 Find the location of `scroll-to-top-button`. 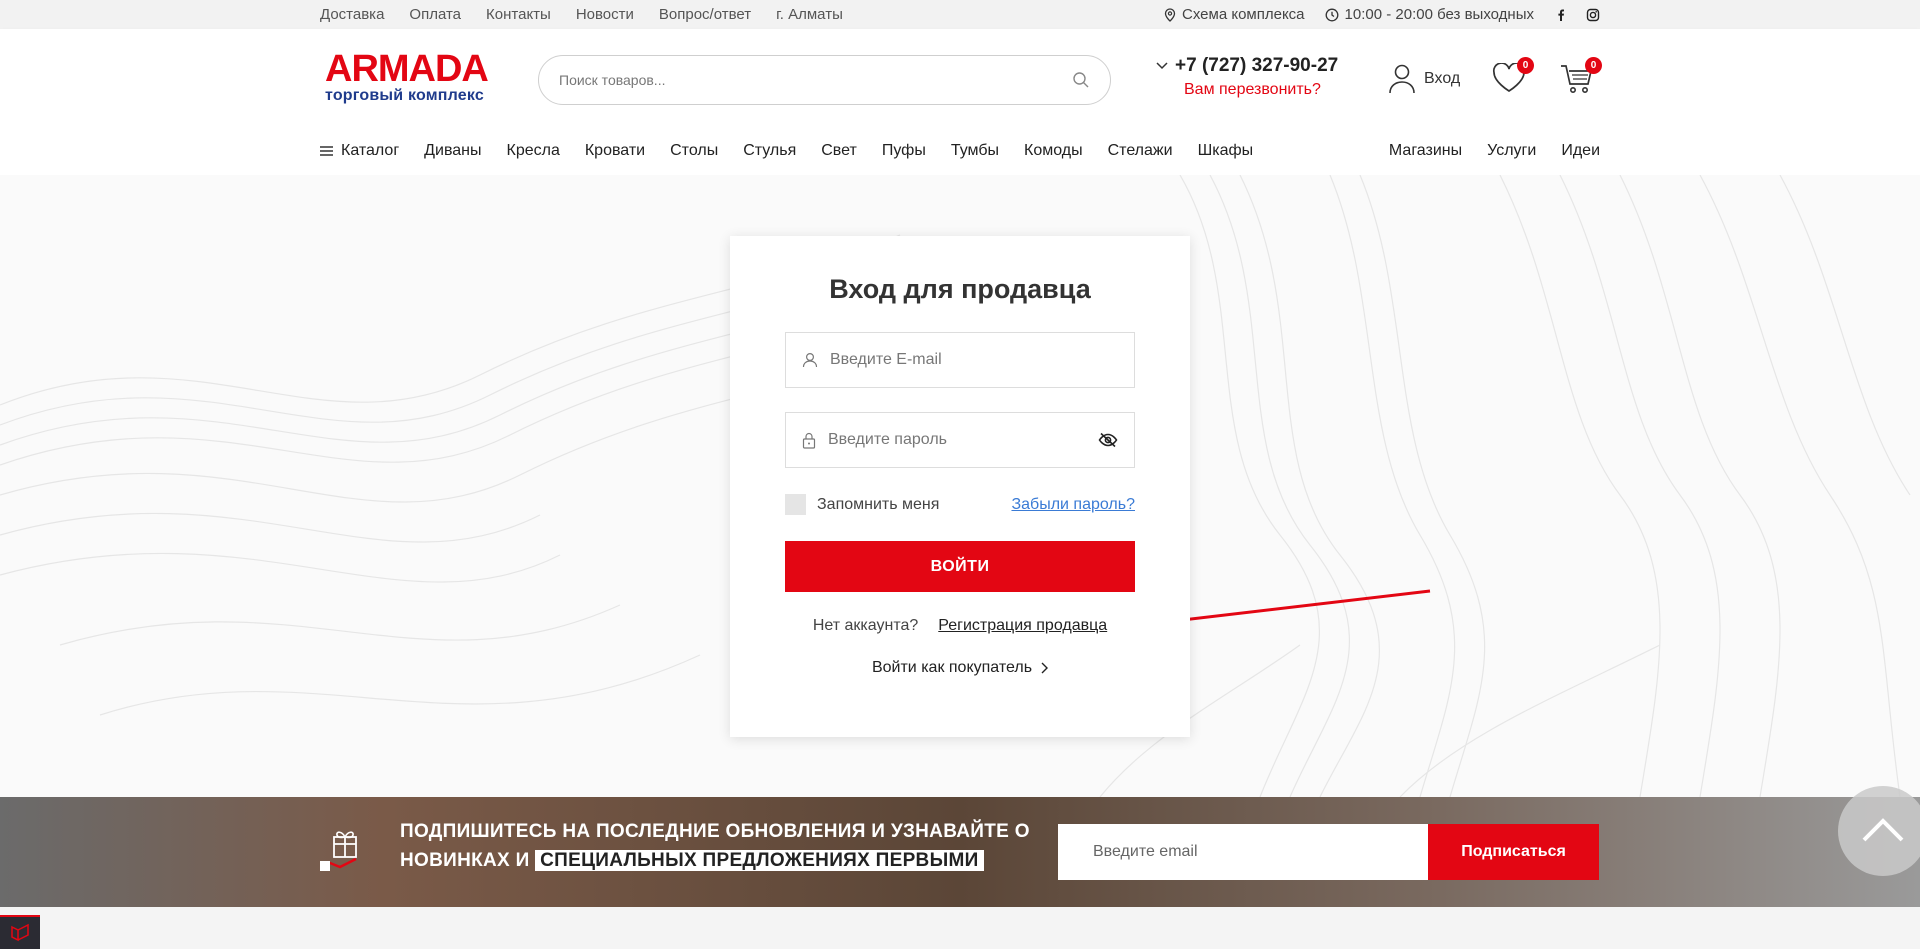

scroll-to-top-button is located at coordinates (1879, 831).